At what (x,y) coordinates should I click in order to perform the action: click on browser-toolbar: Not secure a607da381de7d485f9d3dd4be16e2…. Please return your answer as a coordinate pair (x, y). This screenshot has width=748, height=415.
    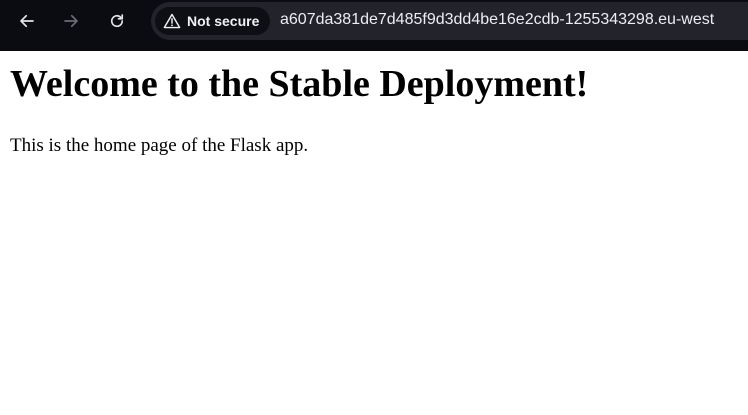
    Looking at the image, I should click on (374, 25).